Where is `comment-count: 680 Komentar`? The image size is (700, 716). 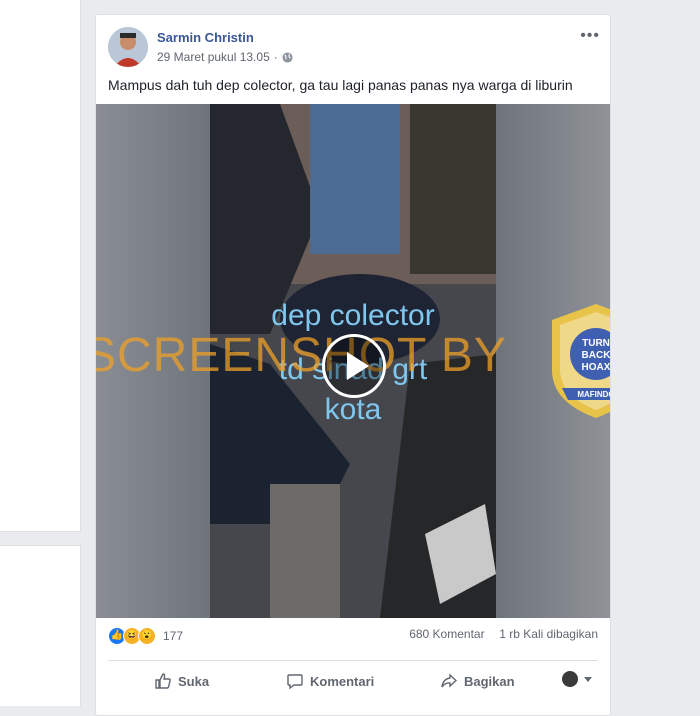
comment-count: 680 Komentar is located at coordinates (446, 634).